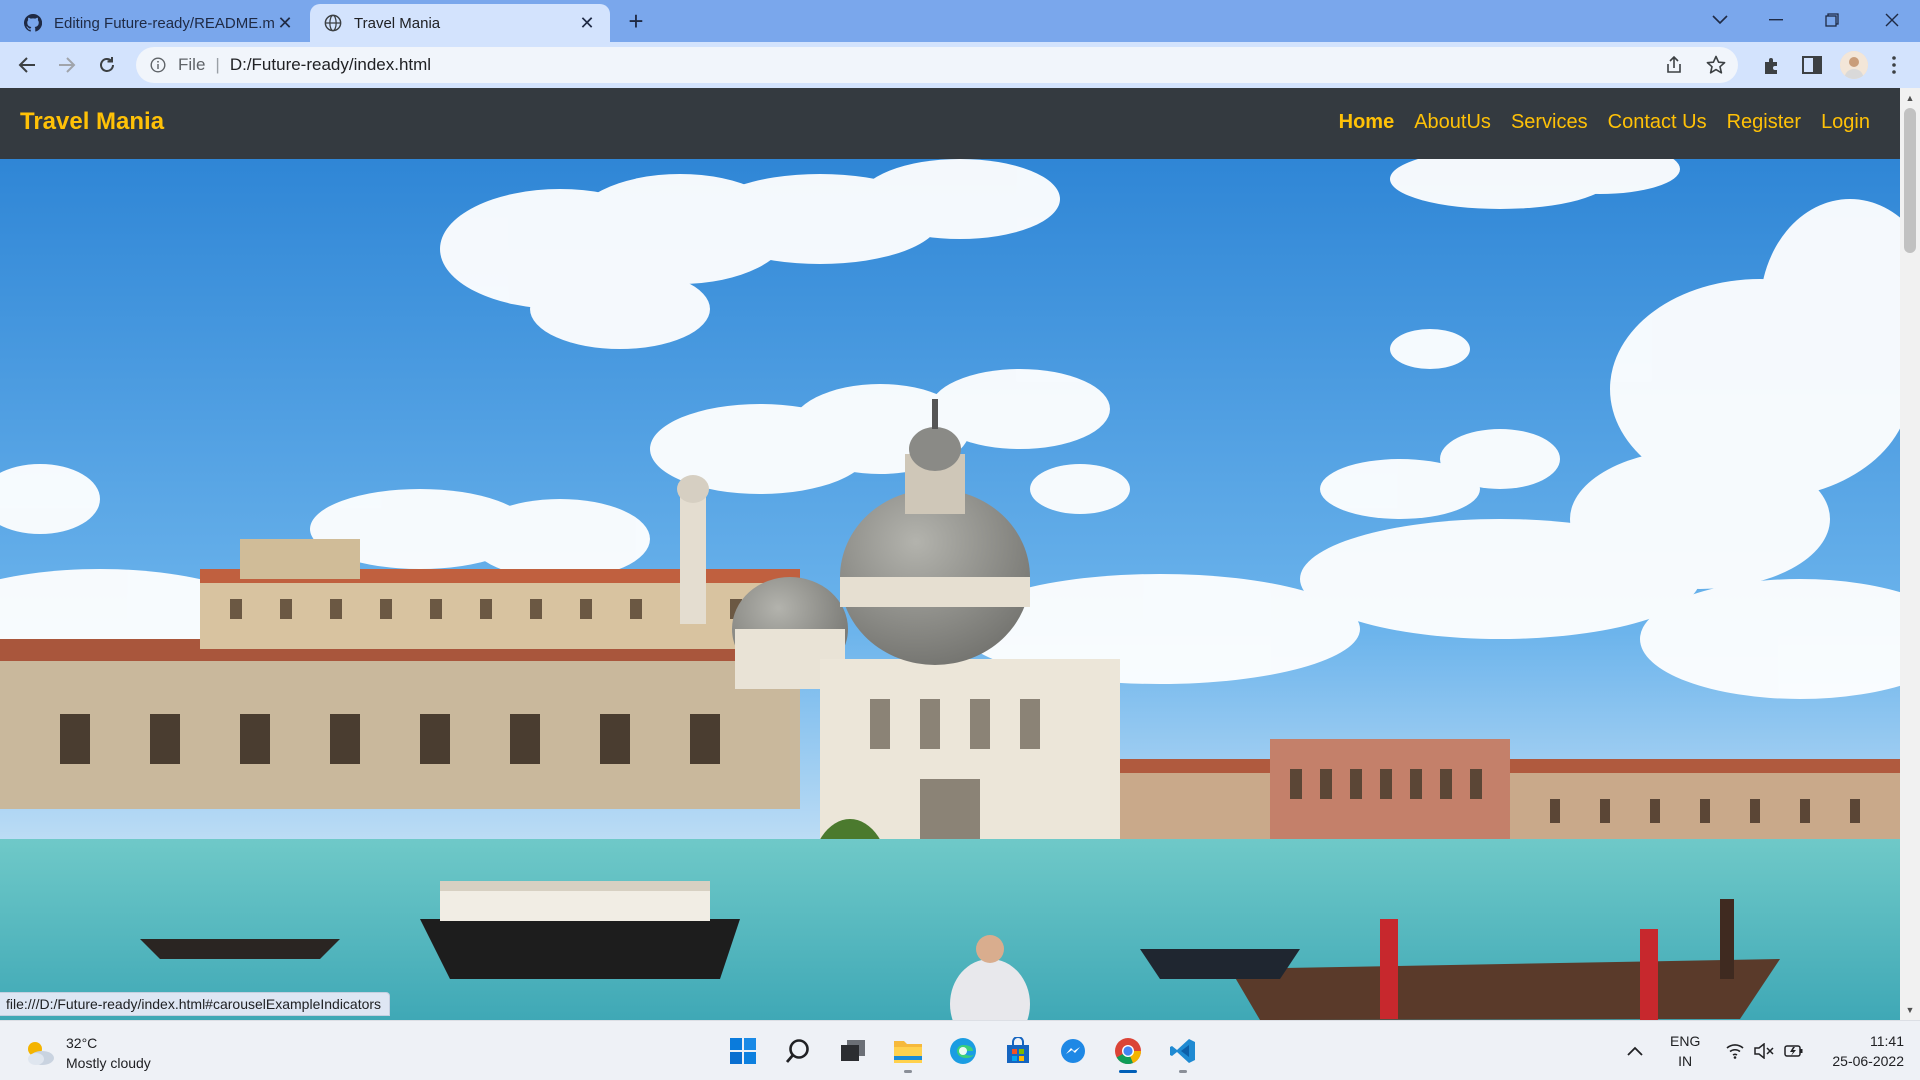 The width and height of the screenshot is (1920, 1080). Describe the element at coordinates (330, 64) in the screenshot. I see `url-text: D:/Future-ready/index.html` at that location.